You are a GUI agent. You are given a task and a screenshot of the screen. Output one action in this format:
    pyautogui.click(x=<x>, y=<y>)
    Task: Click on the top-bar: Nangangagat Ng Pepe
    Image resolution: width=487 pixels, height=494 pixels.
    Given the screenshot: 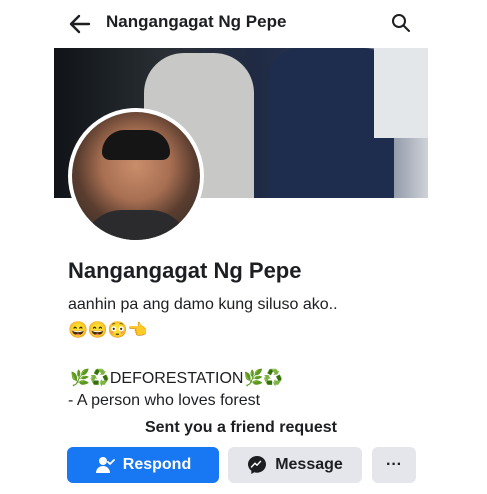 What is the action you would take?
    pyautogui.click(x=241, y=23)
    